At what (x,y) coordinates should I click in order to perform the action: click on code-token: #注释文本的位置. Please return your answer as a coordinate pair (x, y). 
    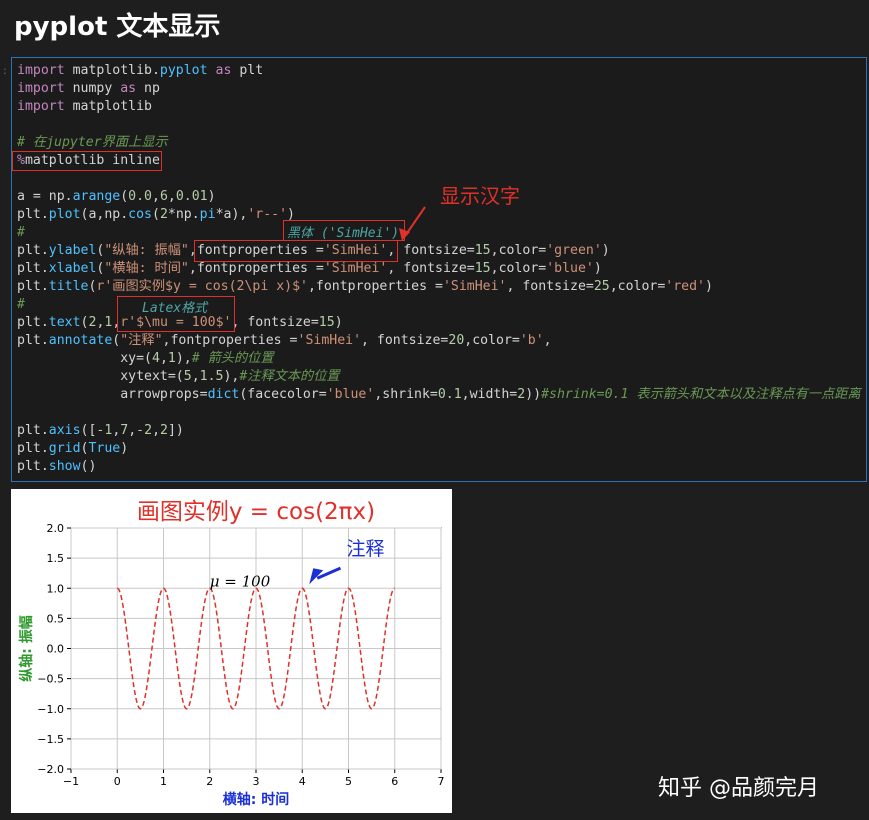
    Looking at the image, I should click on (289, 376).